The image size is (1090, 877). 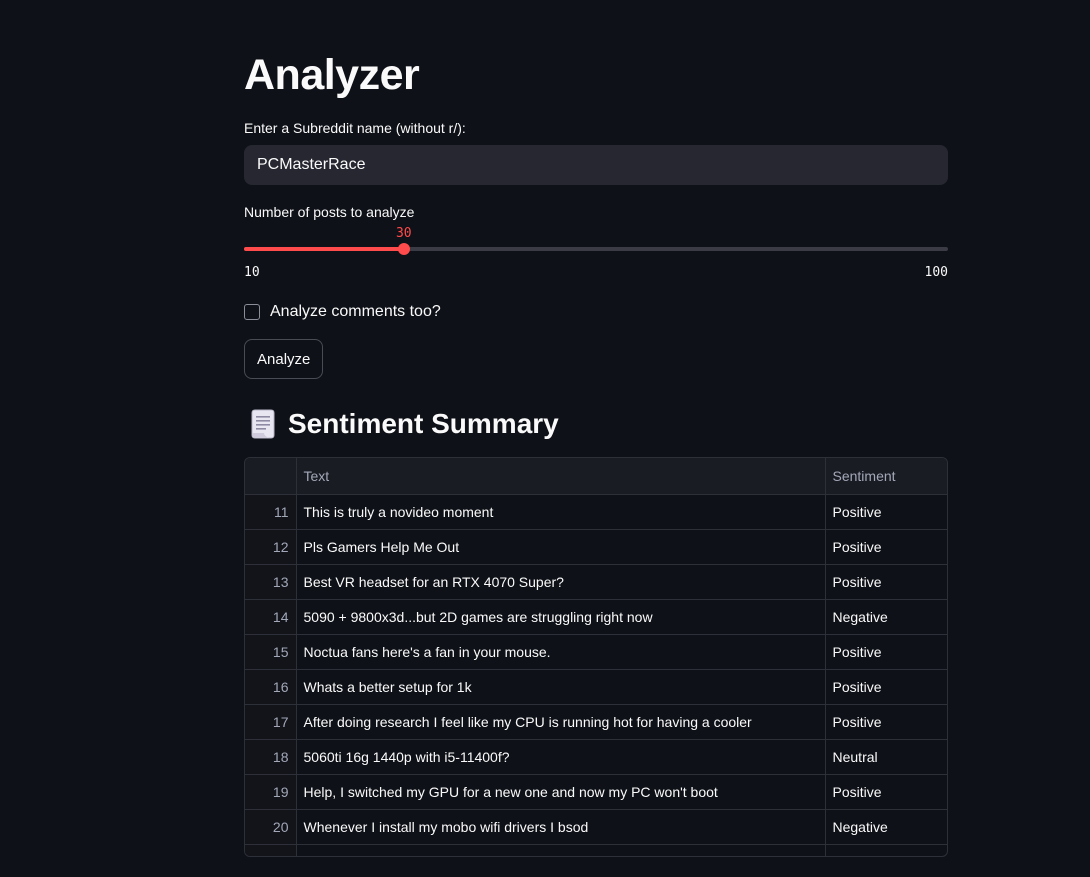 I want to click on row-index-cell: 21, so click(x=271, y=850).